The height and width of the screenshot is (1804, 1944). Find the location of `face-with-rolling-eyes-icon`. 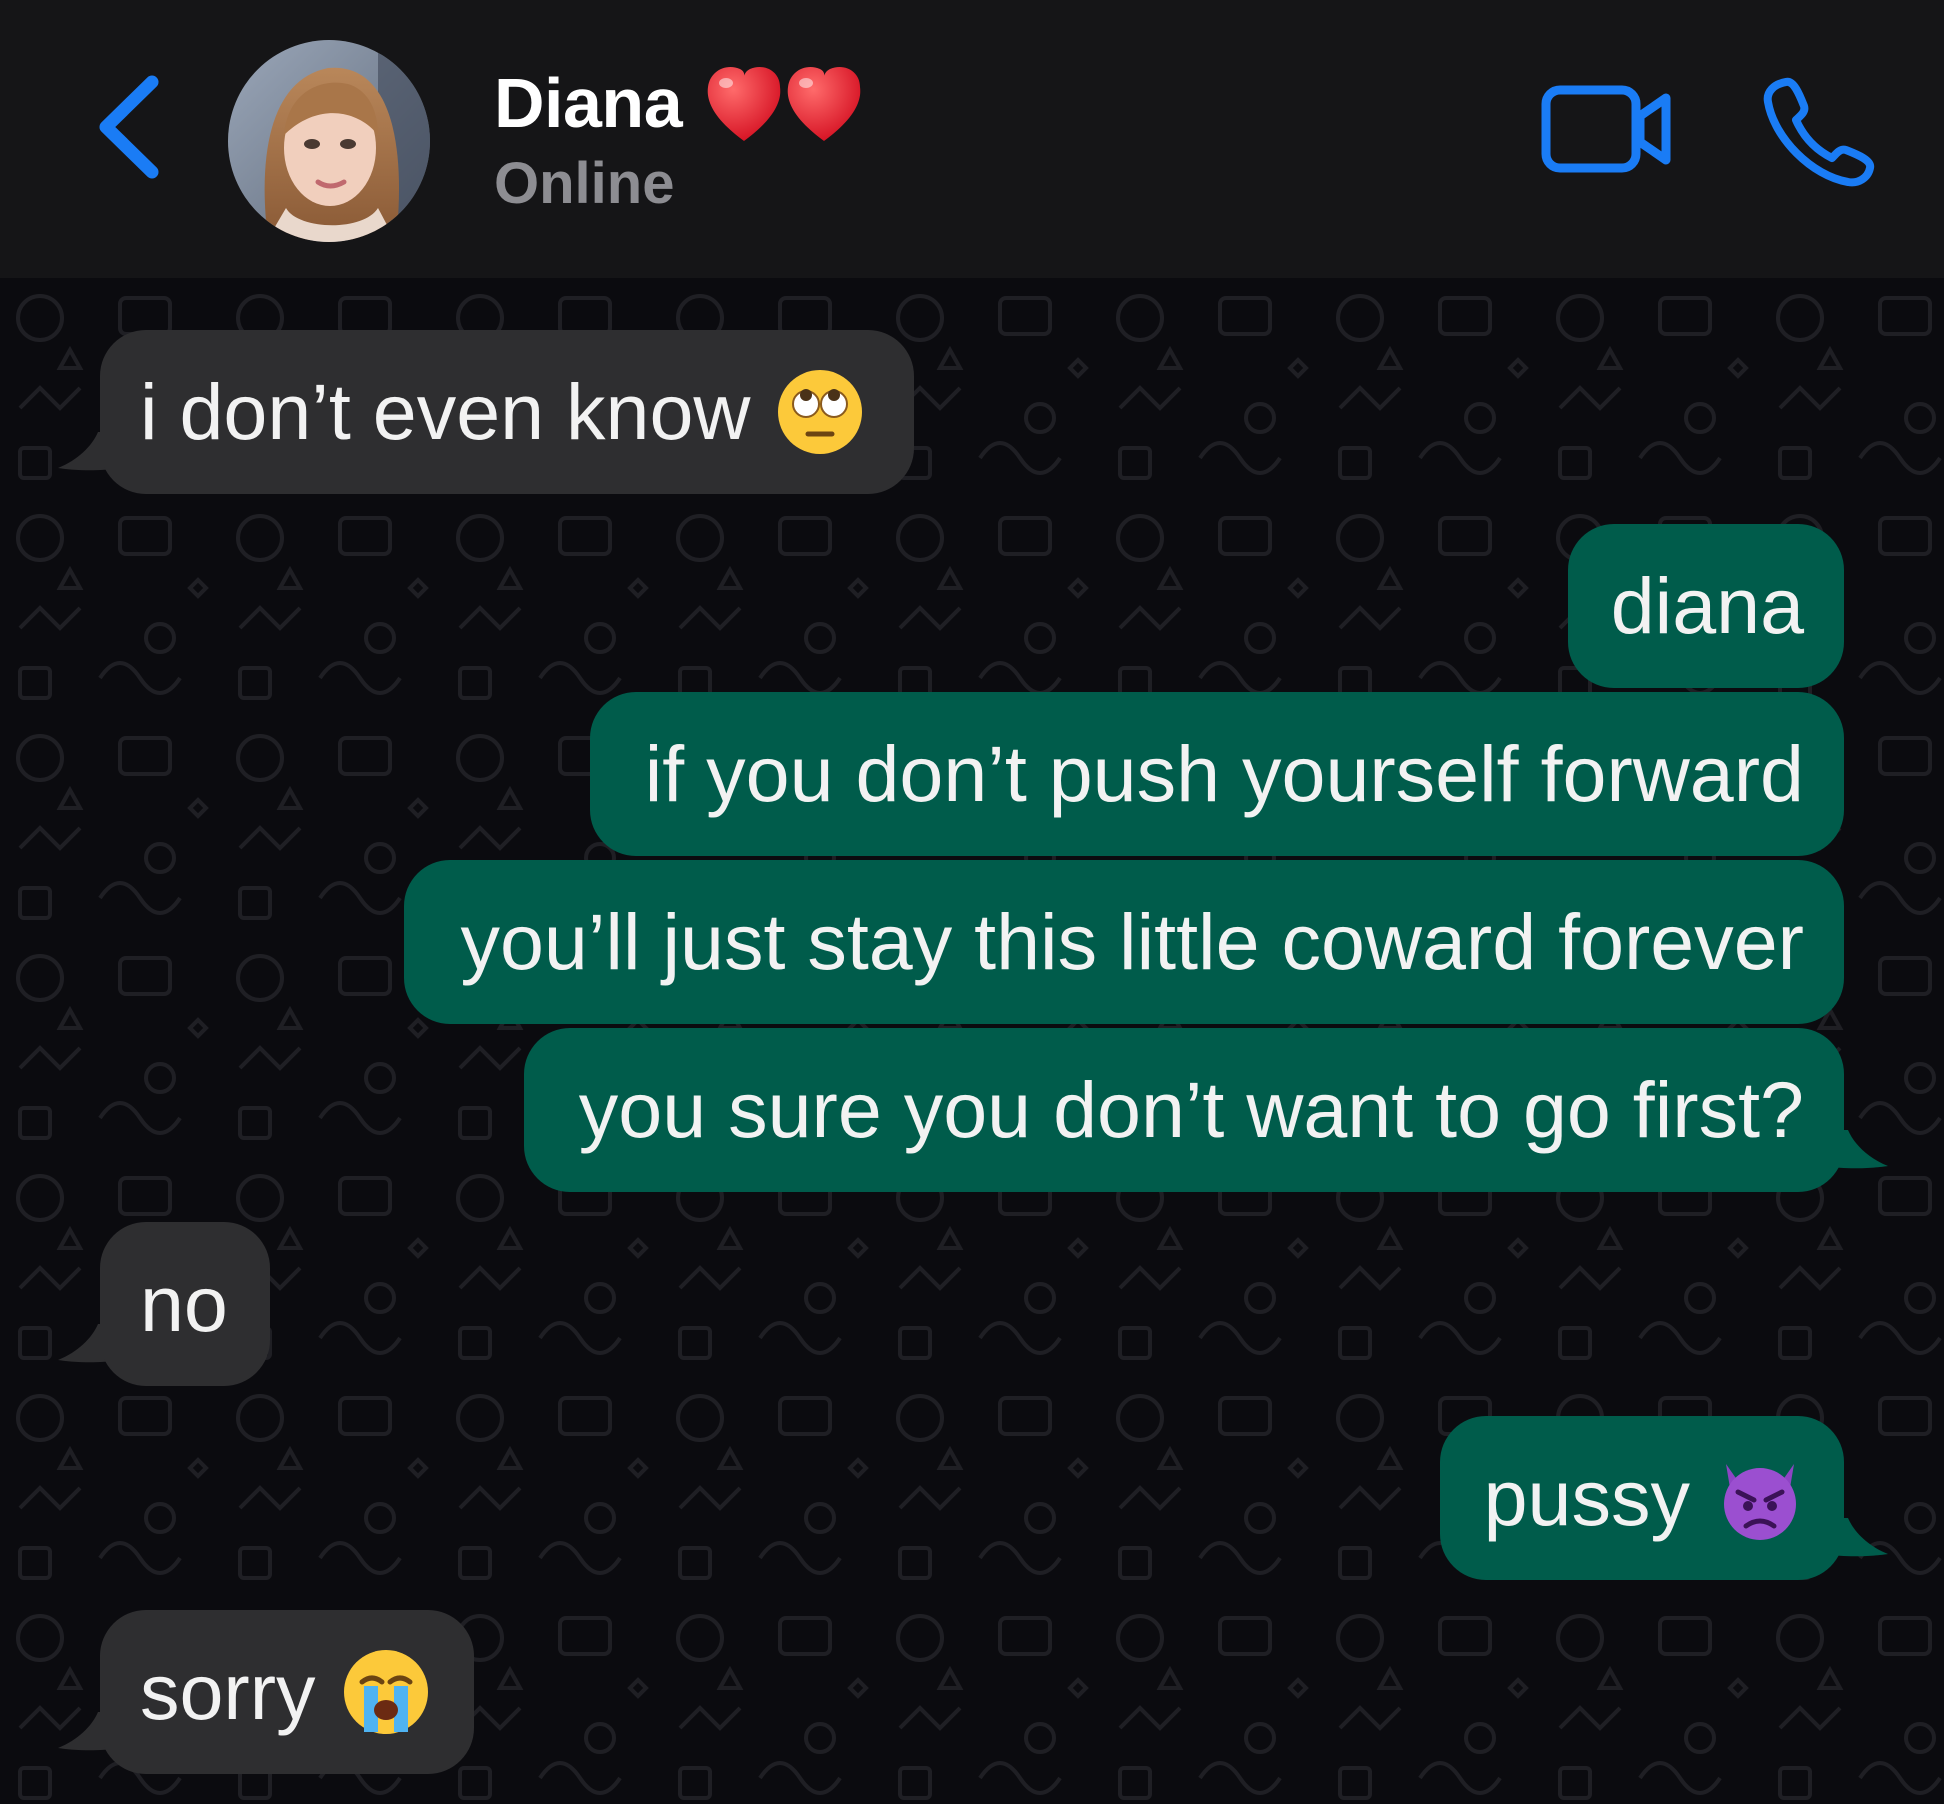

face-with-rolling-eyes-icon is located at coordinates (820, 412).